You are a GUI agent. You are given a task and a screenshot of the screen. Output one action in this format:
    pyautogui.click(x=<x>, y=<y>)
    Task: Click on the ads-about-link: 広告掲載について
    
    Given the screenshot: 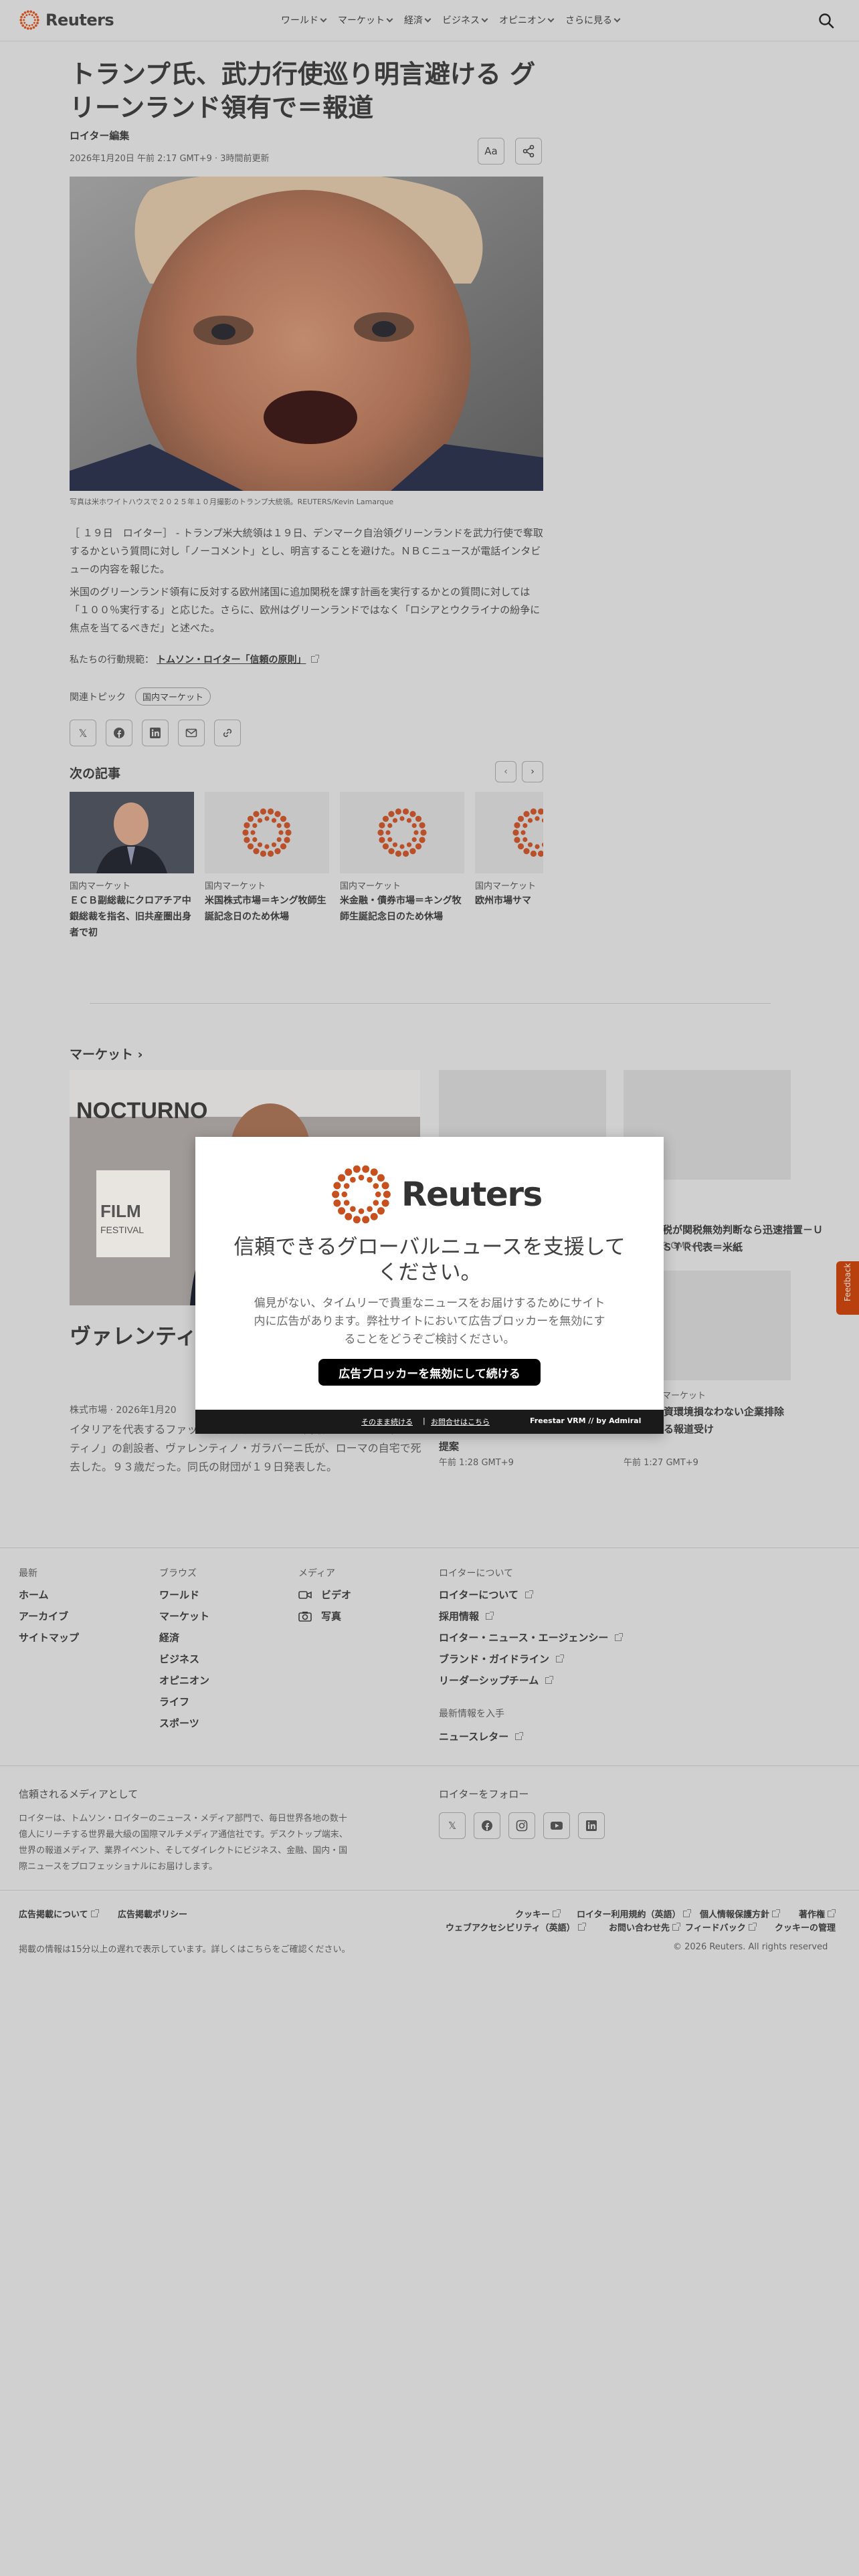 What is the action you would take?
    pyautogui.click(x=59, y=1913)
    